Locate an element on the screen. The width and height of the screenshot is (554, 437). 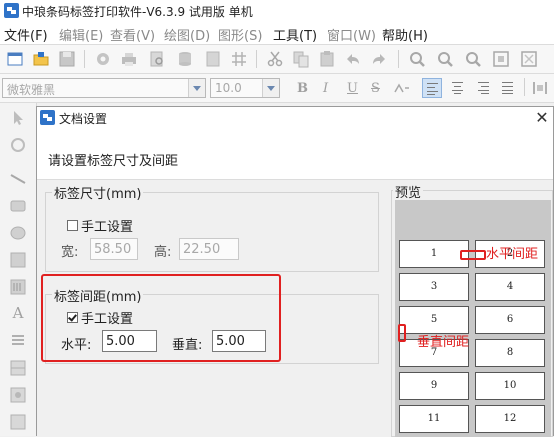
window-title: 中琅条码标签打印软件-V6.3.9 试用版 单机 is located at coordinates (137, 12).